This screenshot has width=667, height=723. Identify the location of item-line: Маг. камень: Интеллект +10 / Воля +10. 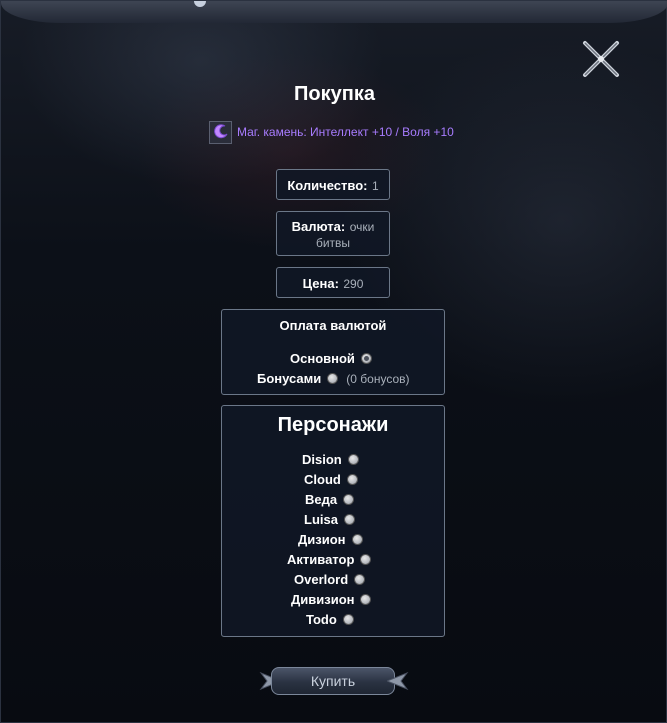
(331, 132).